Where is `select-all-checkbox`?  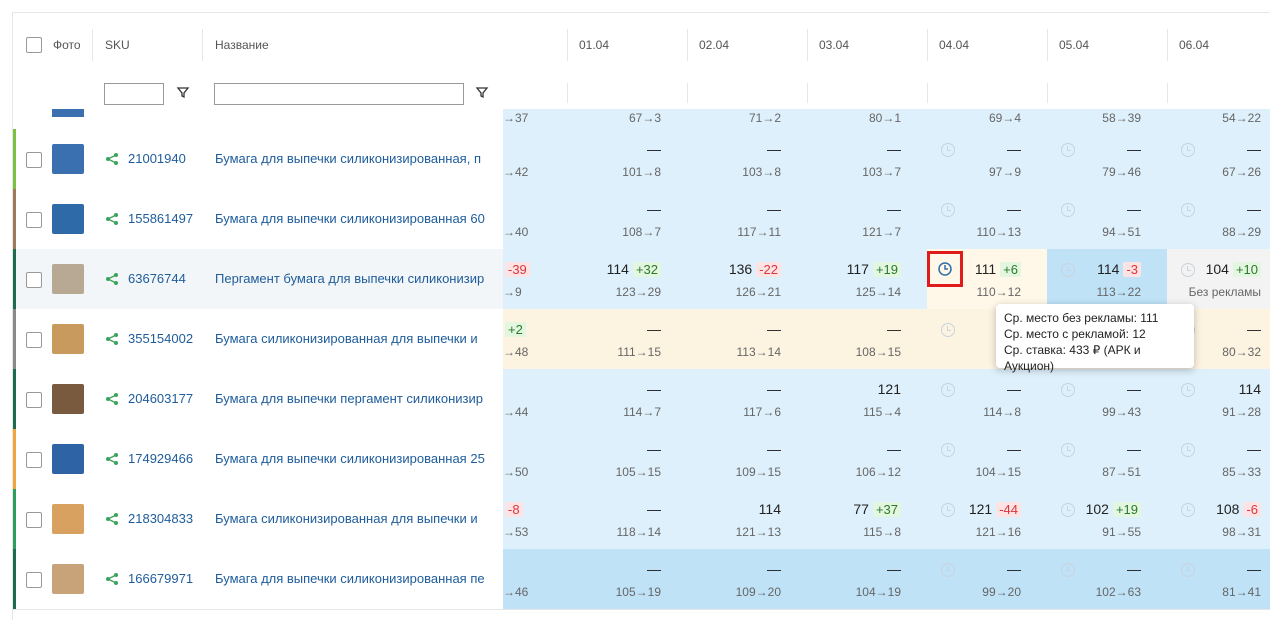
select-all-checkbox is located at coordinates (34, 45).